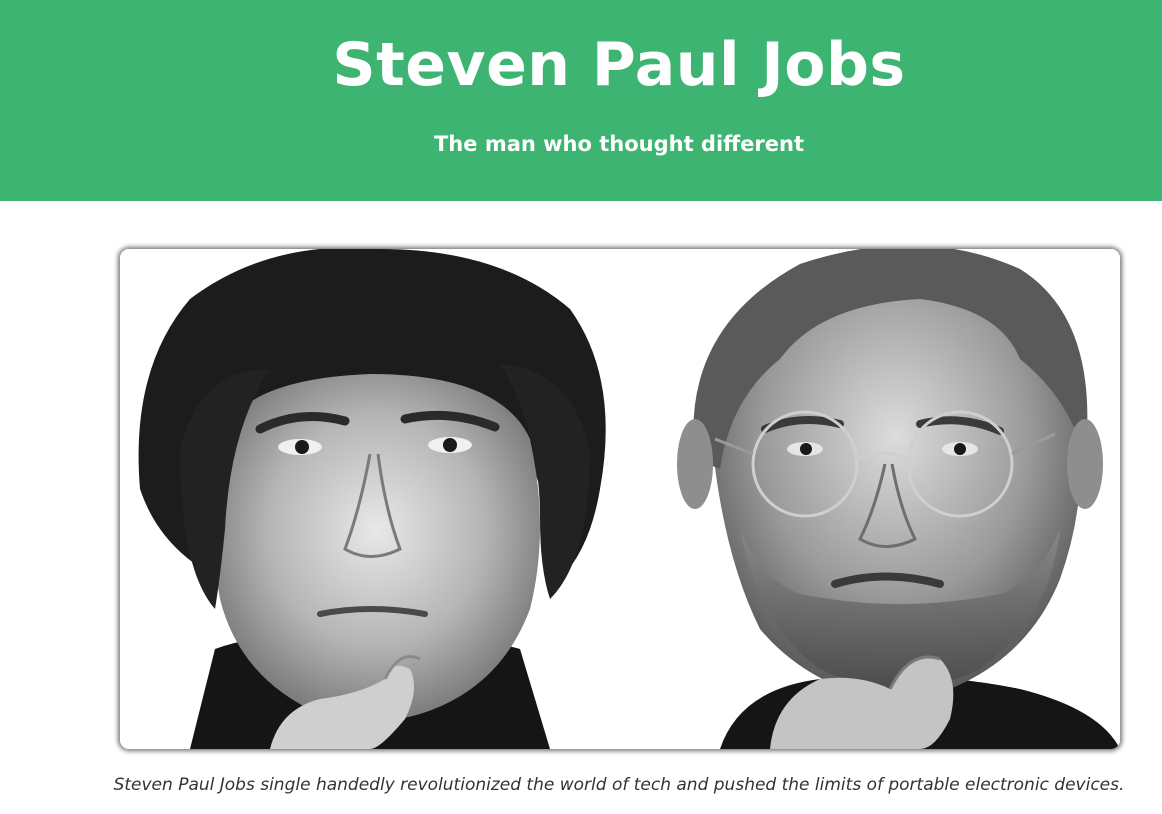 This screenshot has width=1162, height=814. What do you see at coordinates (619, 65) in the screenshot?
I see `page-title: Steven Paul Jobs` at bounding box center [619, 65].